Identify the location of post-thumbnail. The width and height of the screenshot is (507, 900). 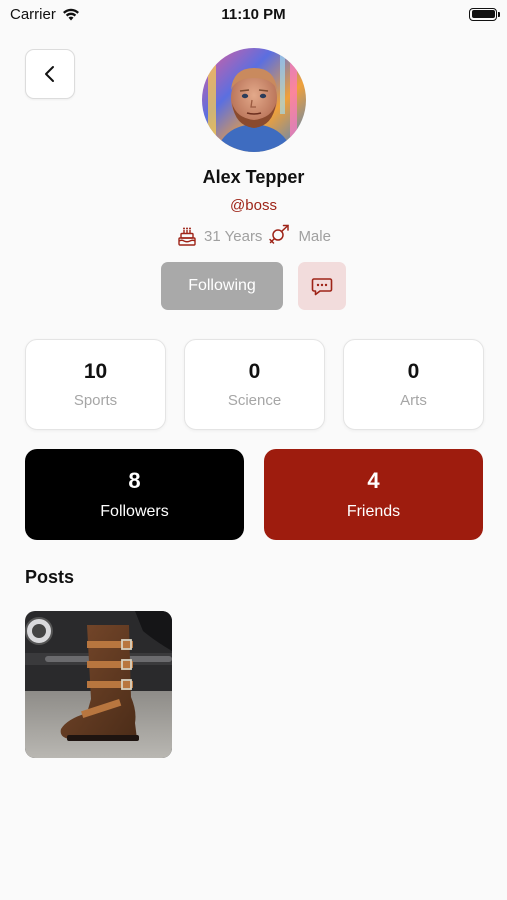
(98, 684).